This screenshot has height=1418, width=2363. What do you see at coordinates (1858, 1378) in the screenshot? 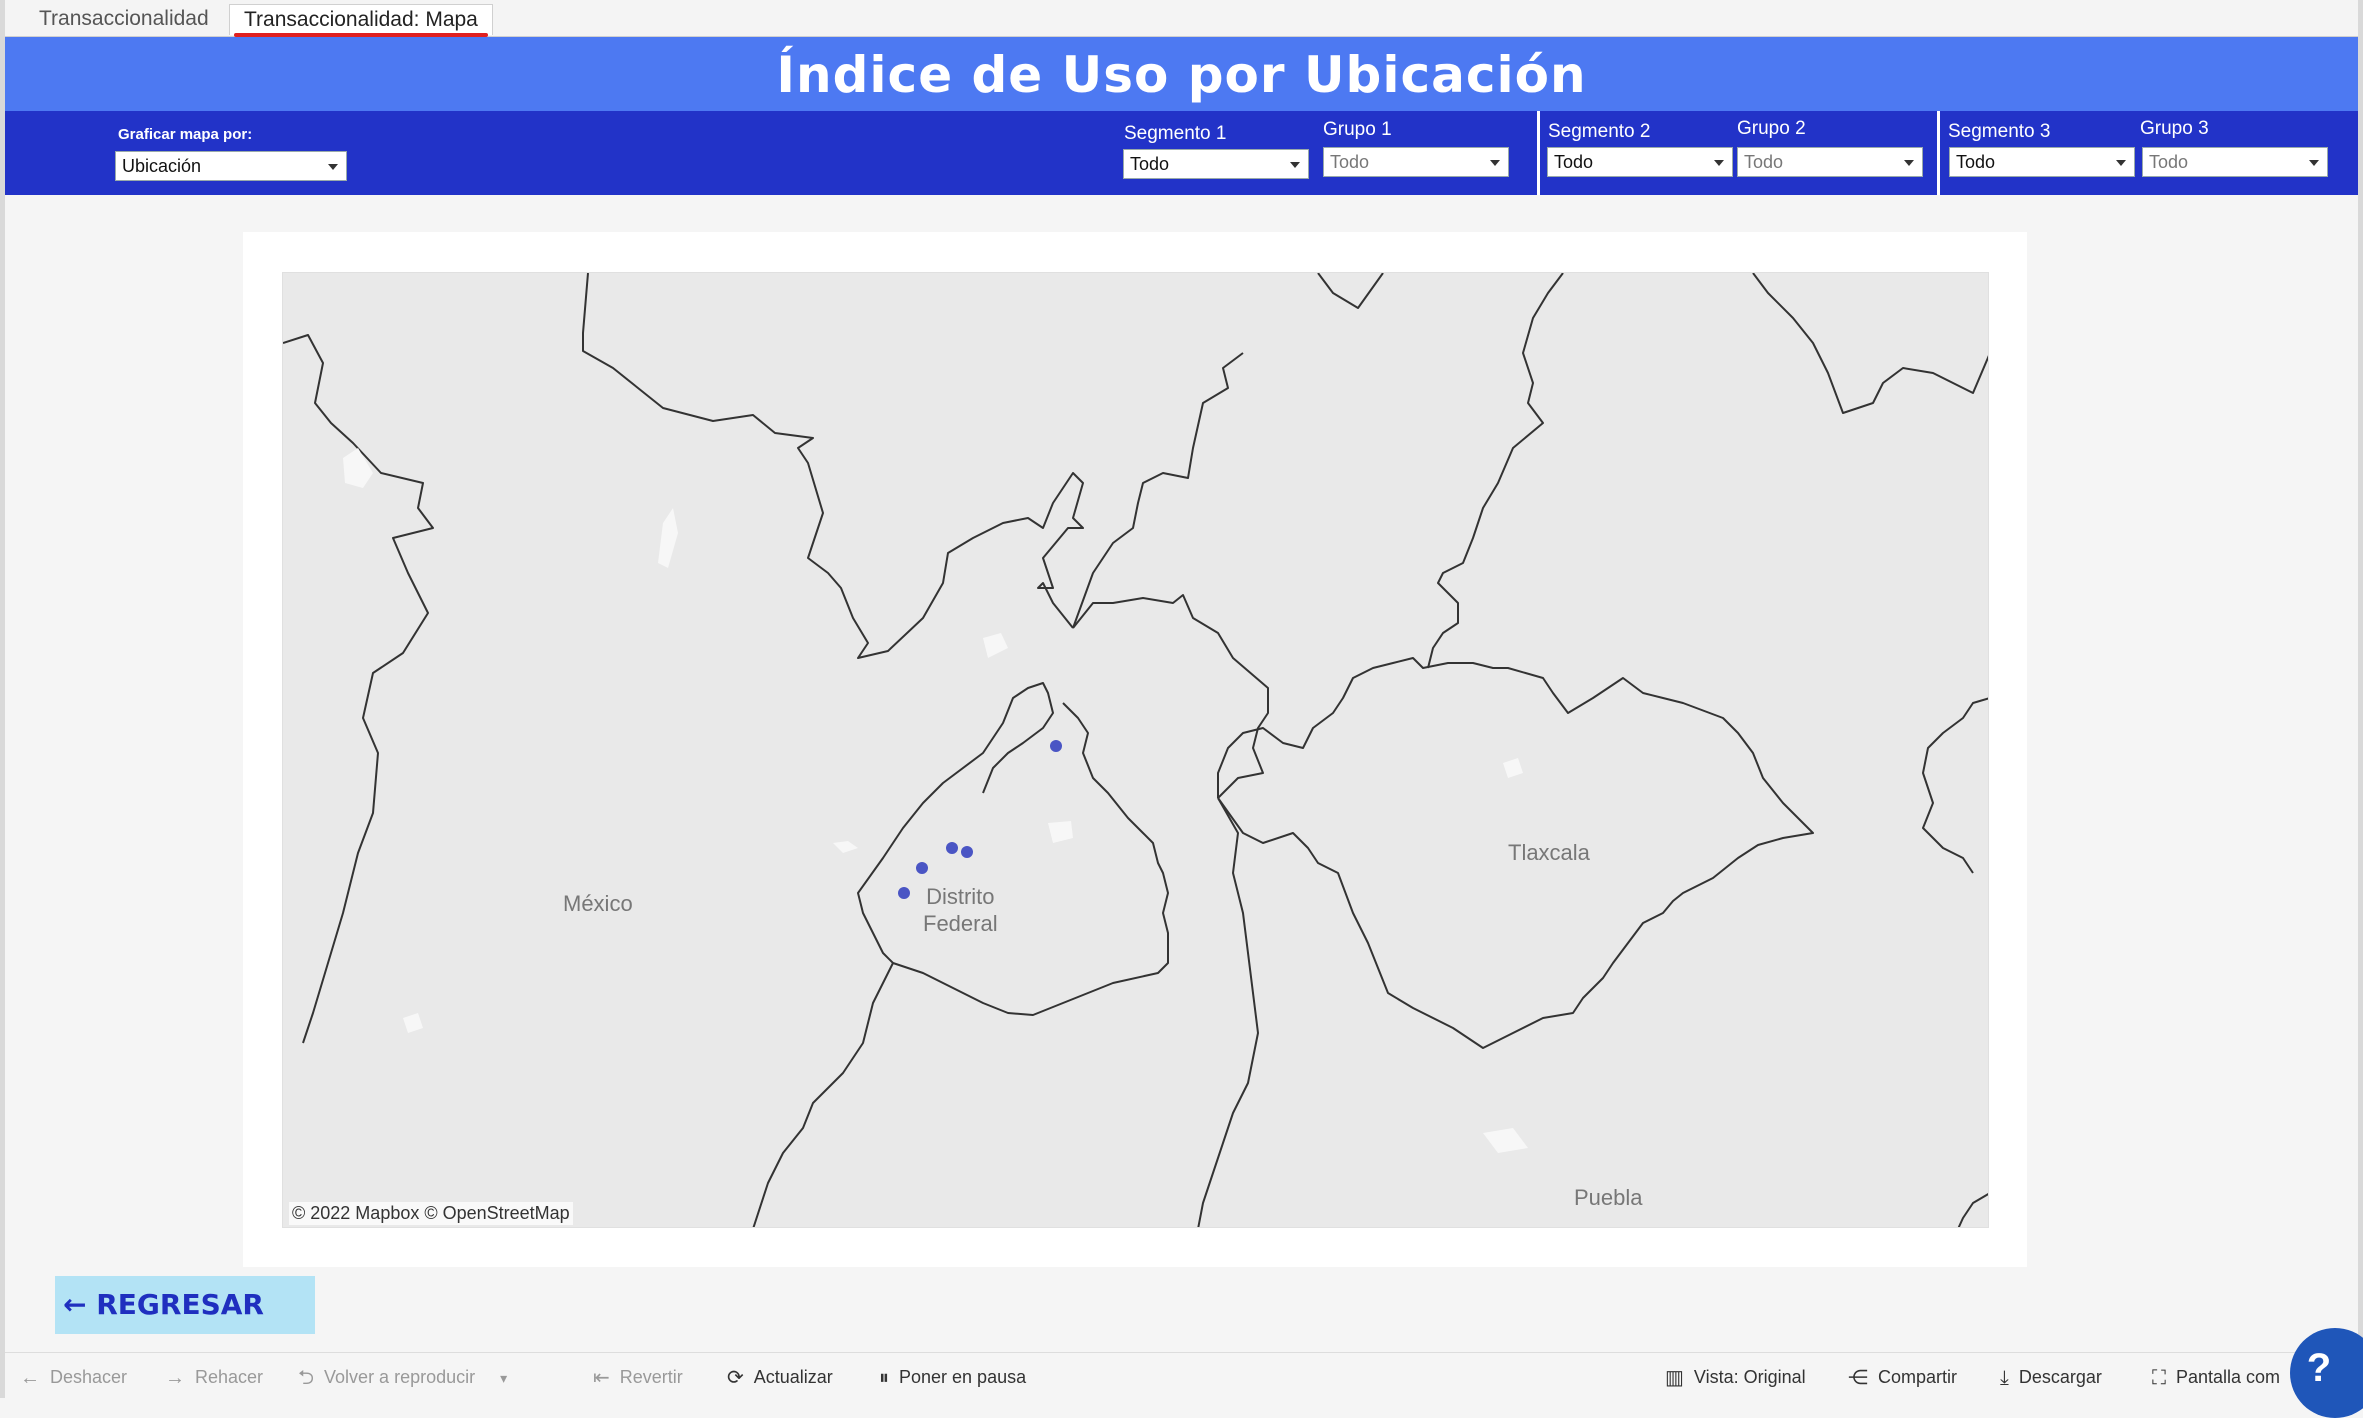
I see `share-icon: ⋲` at bounding box center [1858, 1378].